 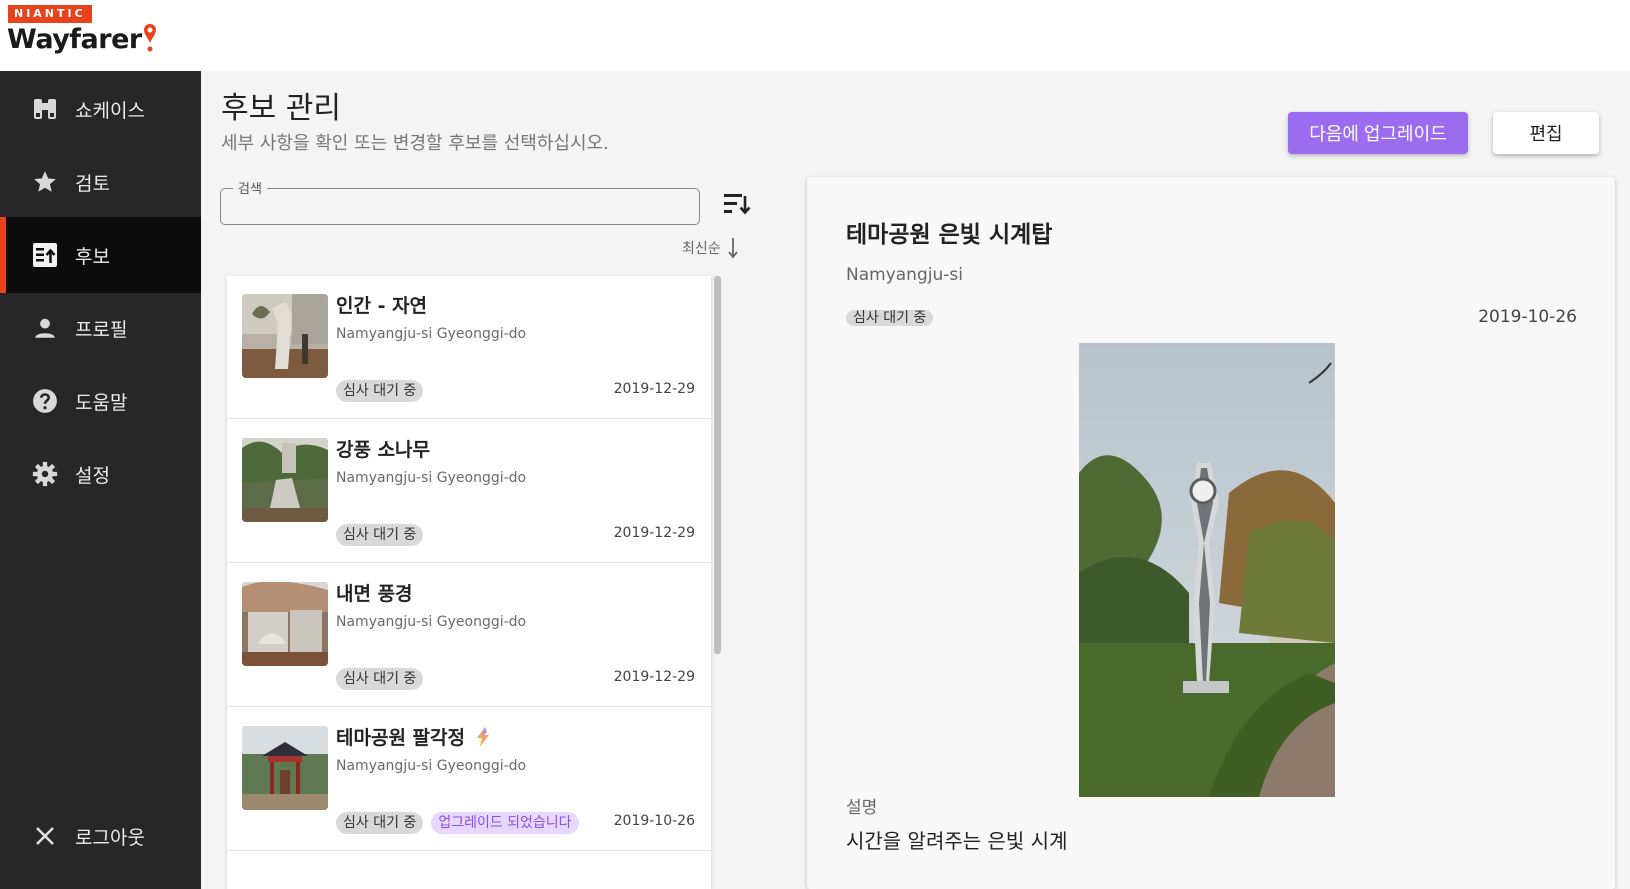 I want to click on logout-button: 로그아웃, so click(x=100, y=836).